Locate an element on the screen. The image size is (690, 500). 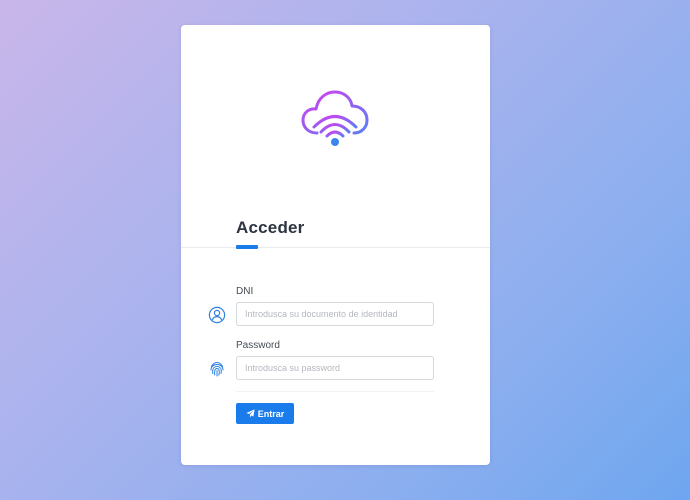
dni-input is located at coordinates (335, 314).